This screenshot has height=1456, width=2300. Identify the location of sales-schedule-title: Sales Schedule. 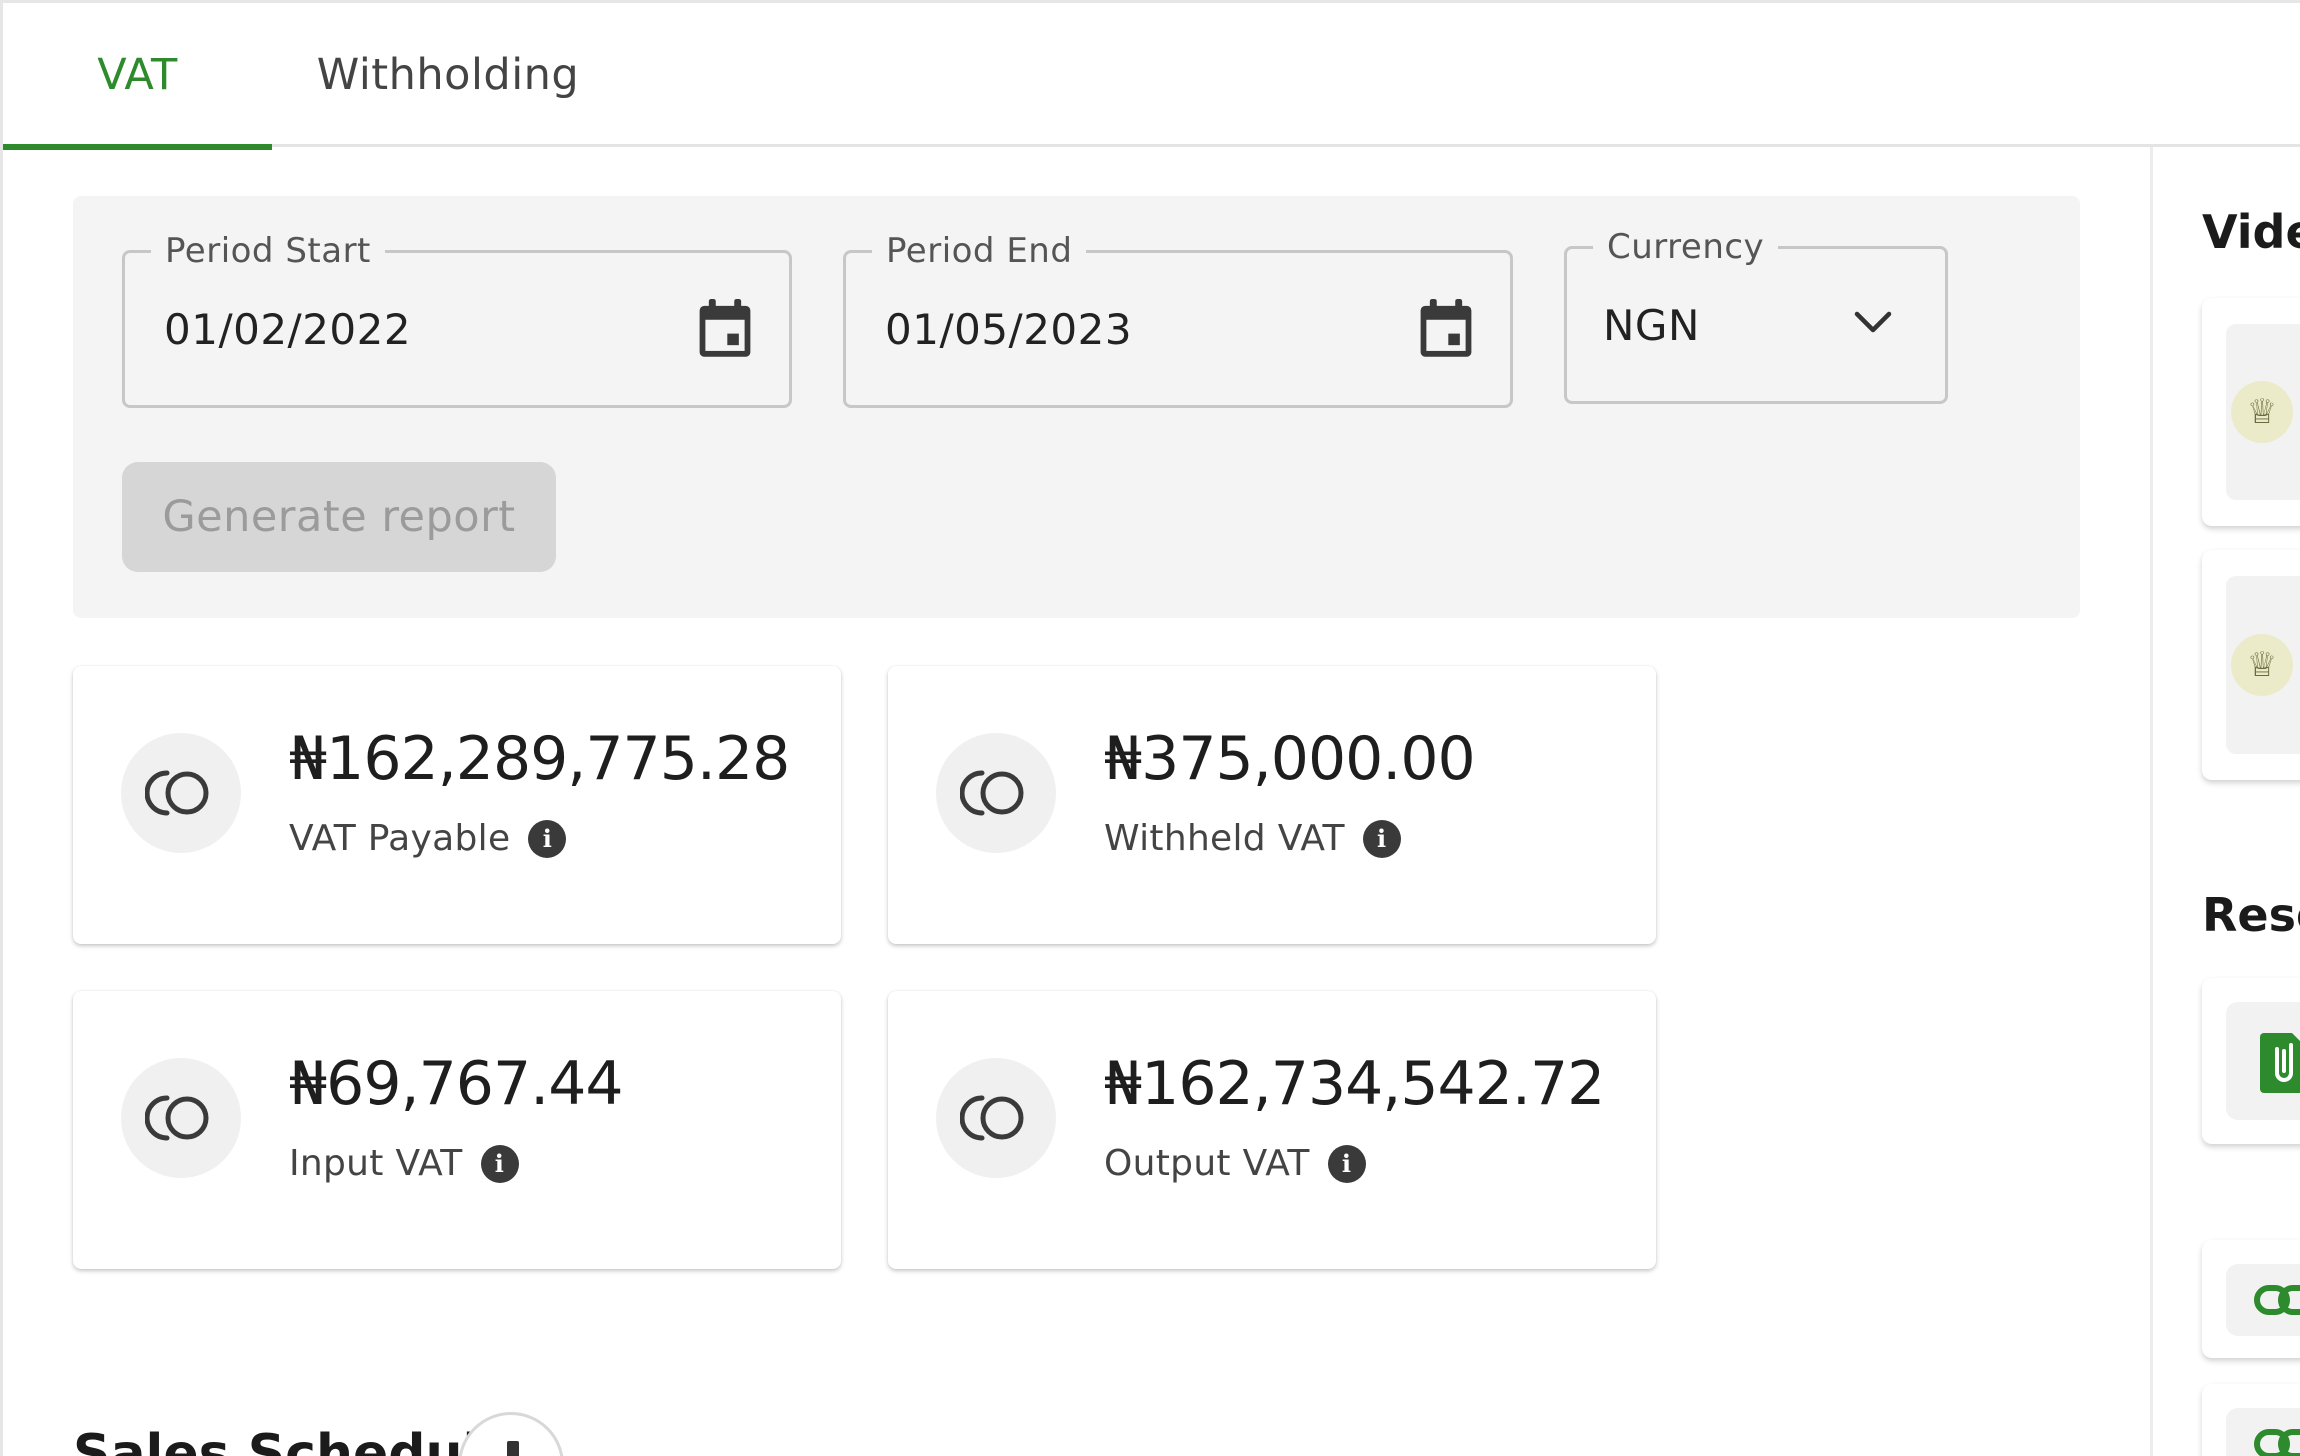
(294, 1440).